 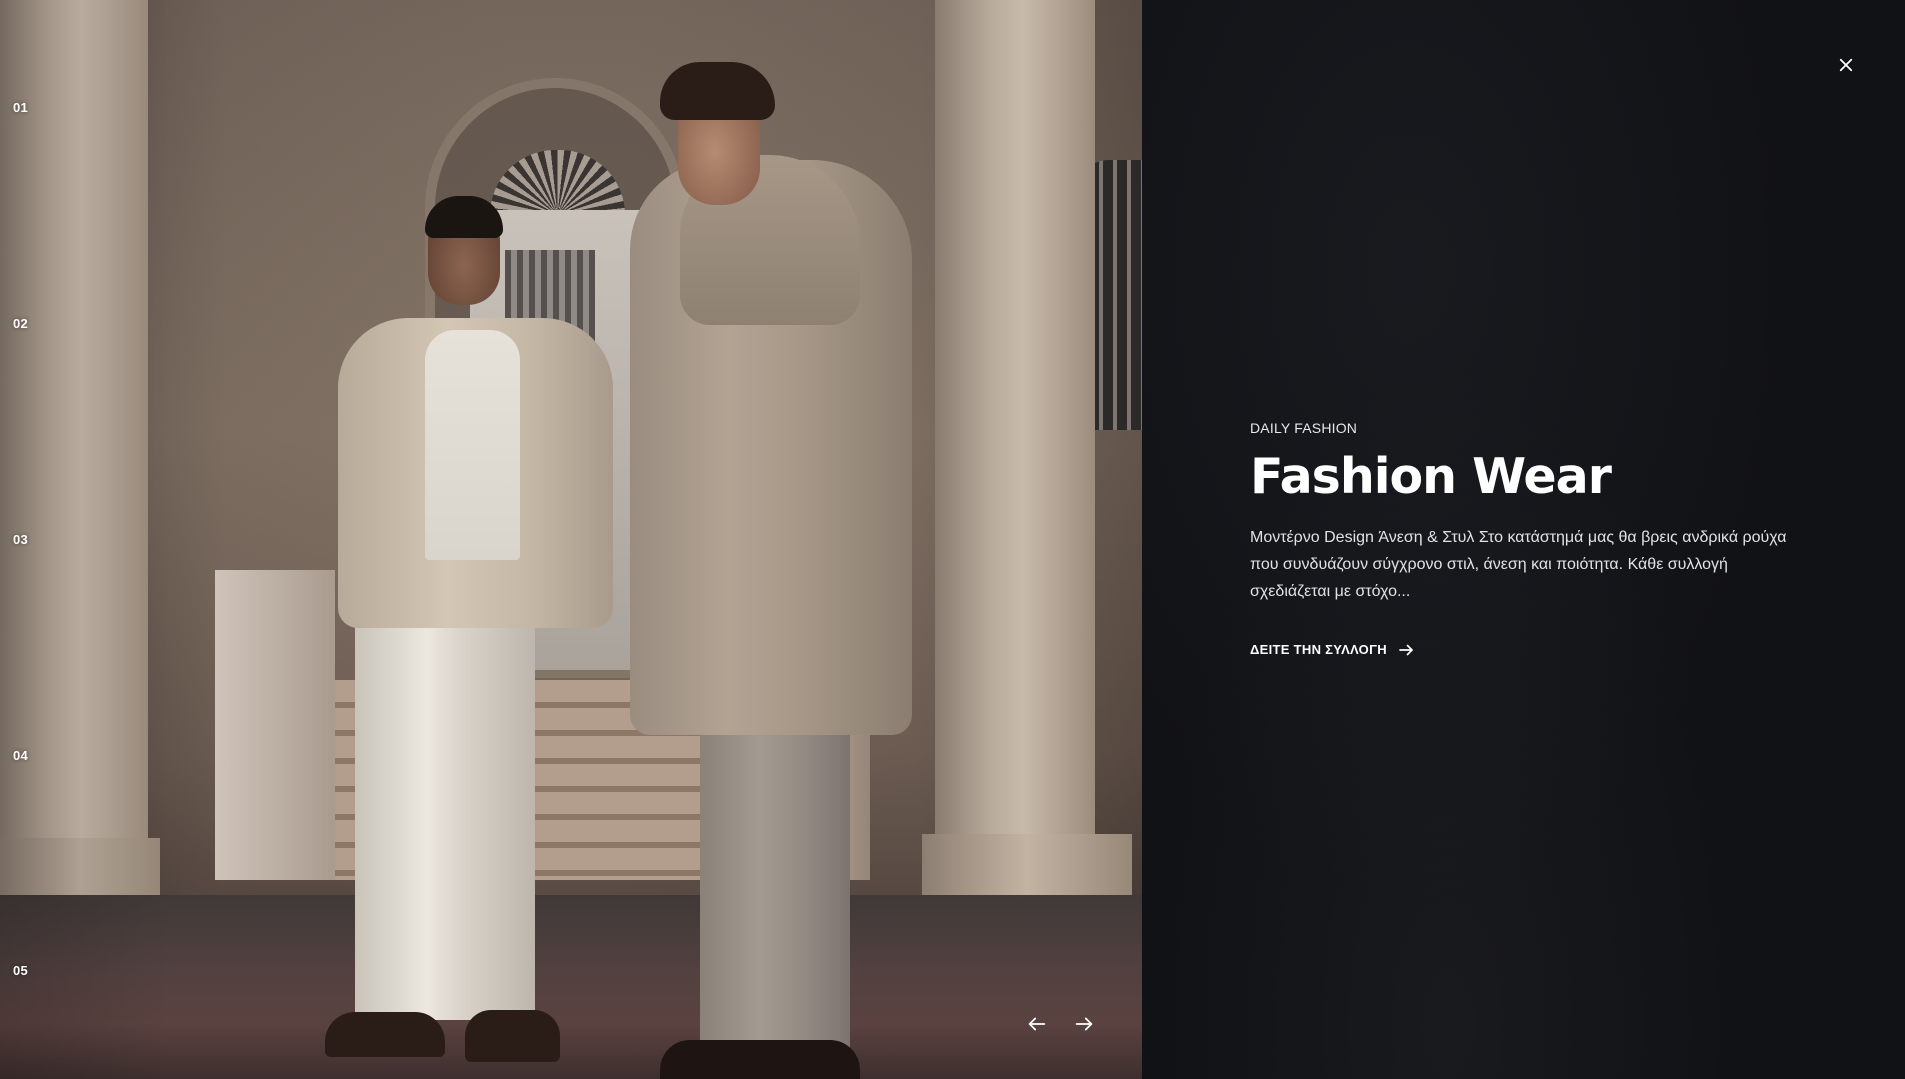 I want to click on slide-number-01: 01, so click(x=20, y=107).